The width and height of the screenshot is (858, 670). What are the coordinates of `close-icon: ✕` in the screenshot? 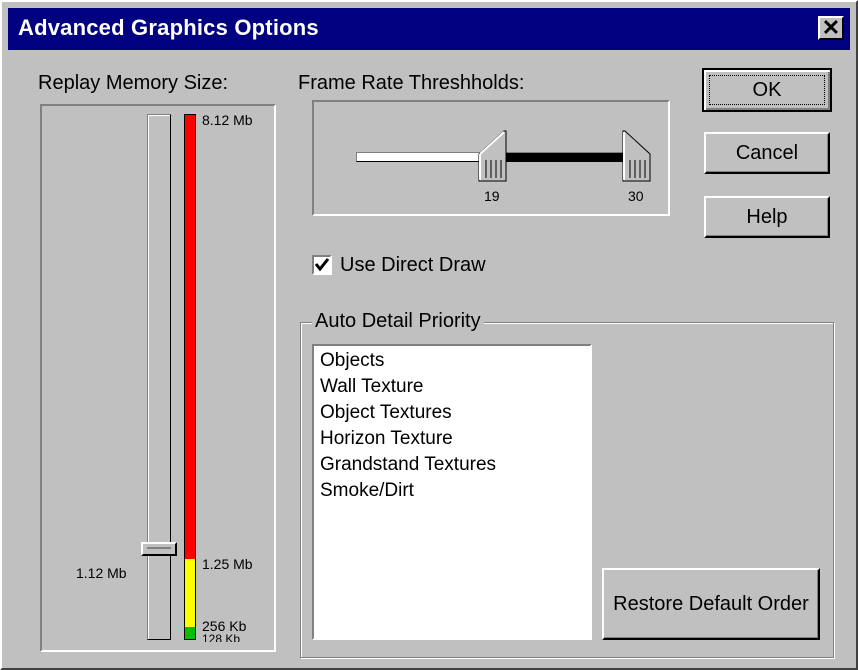 It's located at (831, 27).